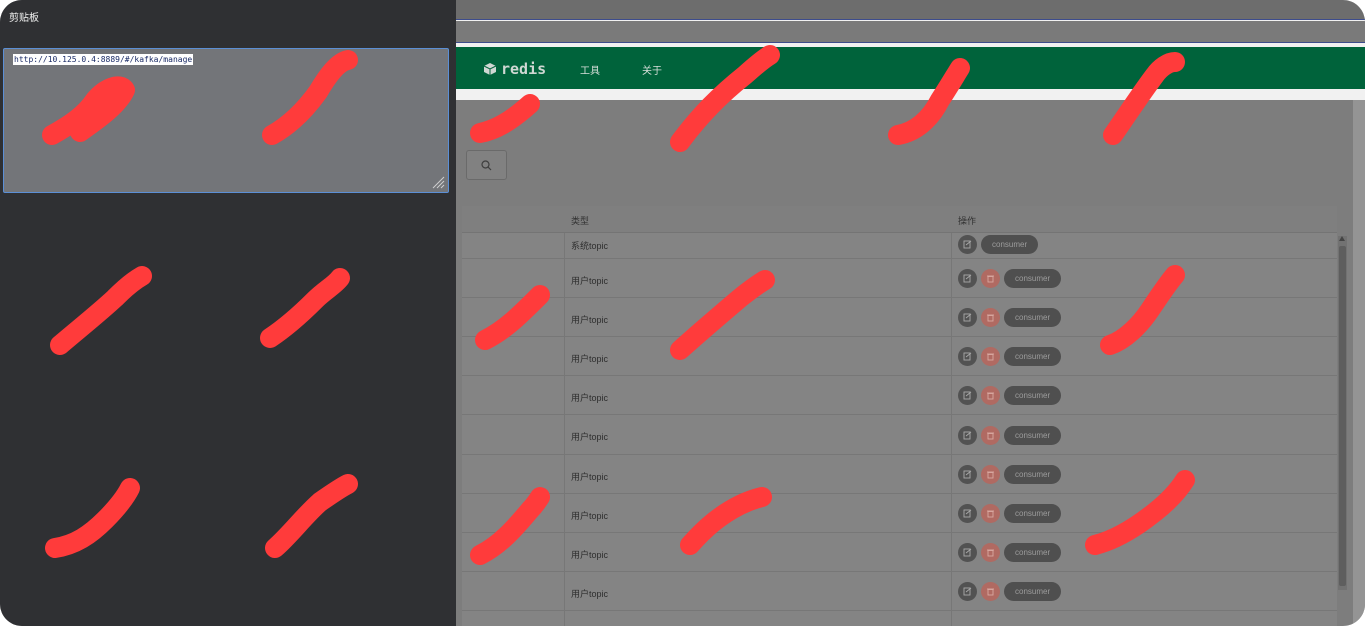 Image resolution: width=1365 pixels, height=626 pixels. I want to click on table-row: 系统topic consumer, so click(899, 244).